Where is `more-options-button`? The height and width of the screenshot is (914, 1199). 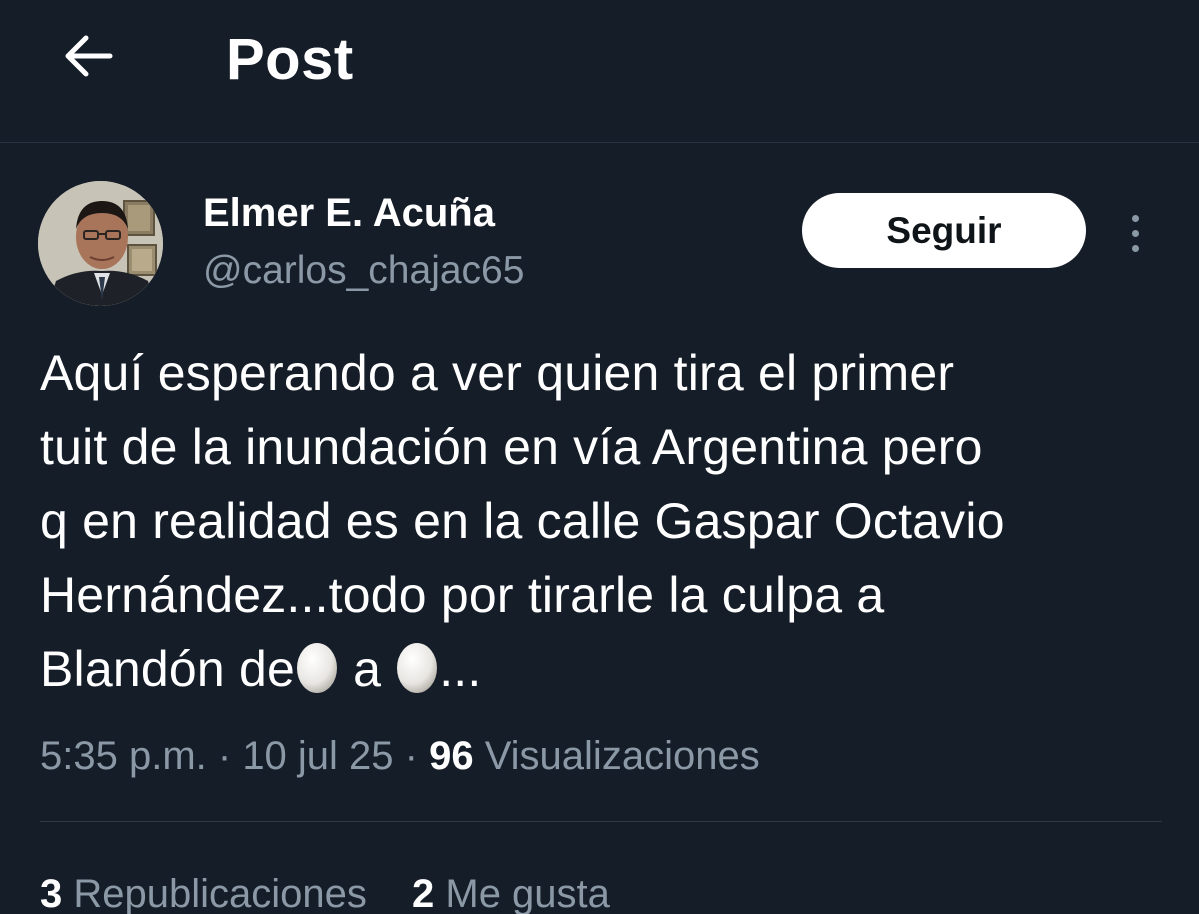
more-options-button is located at coordinates (1135, 233).